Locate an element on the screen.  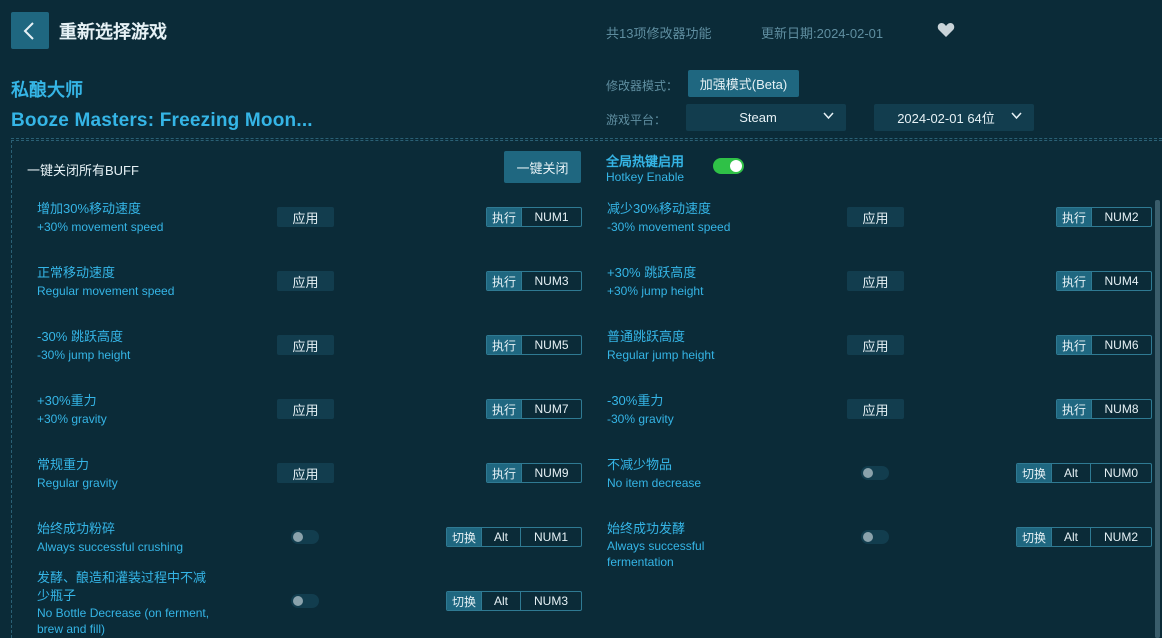
hotkey-group: 执行 NUM3 is located at coordinates (534, 281).